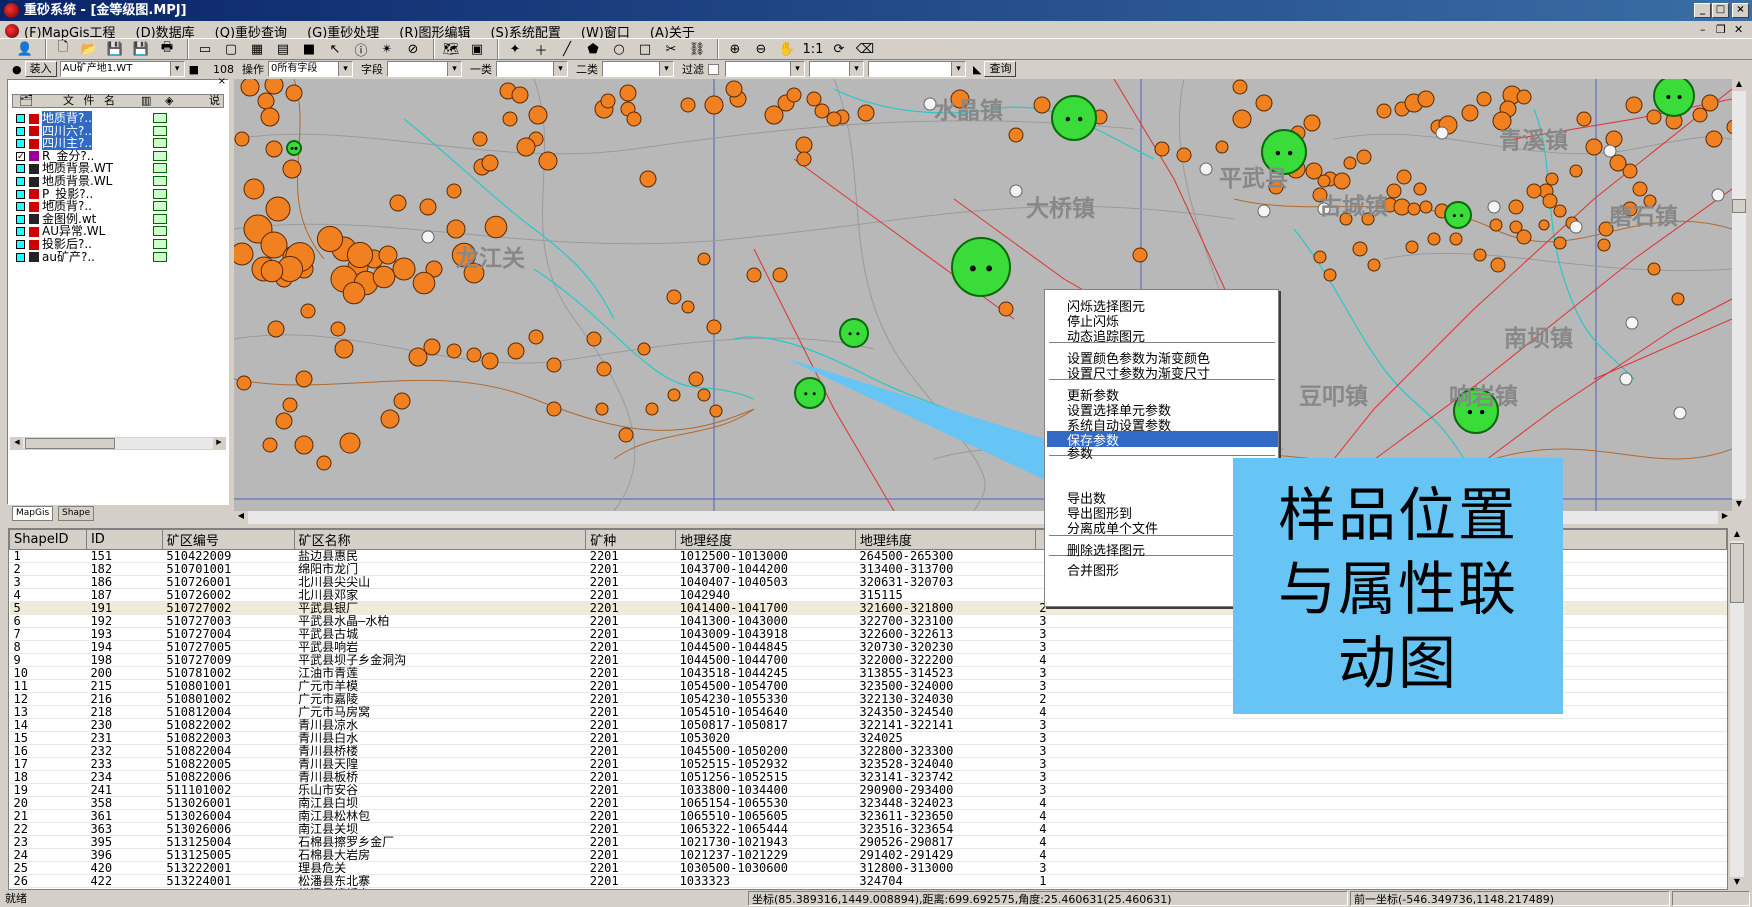 This screenshot has width=1752, height=907. What do you see at coordinates (222, 81) in the screenshot?
I see `panel-close-icon: ×` at bounding box center [222, 81].